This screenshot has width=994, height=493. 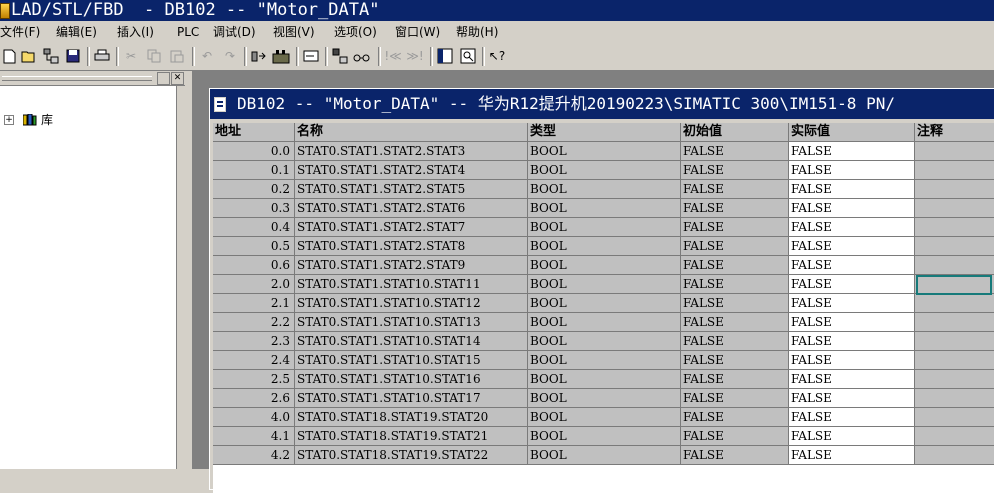 What do you see at coordinates (393, 56) in the screenshot?
I see `prev-icon: !≪` at bounding box center [393, 56].